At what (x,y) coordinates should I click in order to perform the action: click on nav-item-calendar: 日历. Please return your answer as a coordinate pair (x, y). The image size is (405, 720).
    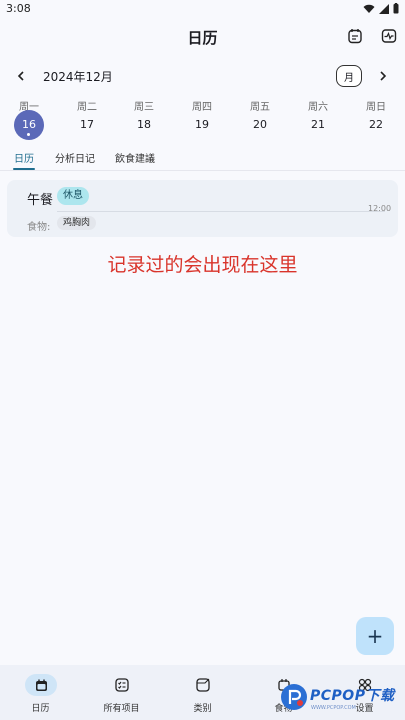
    Looking at the image, I should click on (40, 692).